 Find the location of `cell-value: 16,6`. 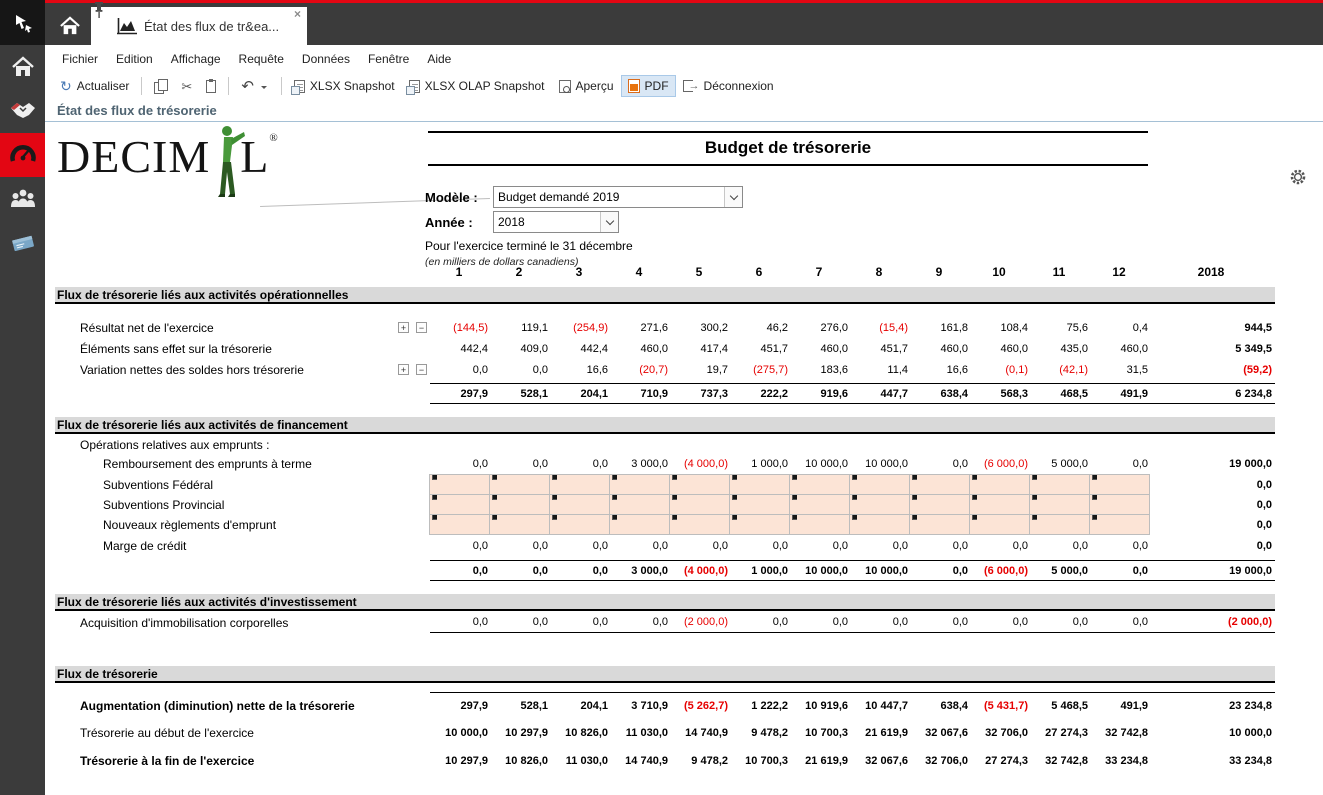

cell-value: 16,6 is located at coordinates (957, 369).